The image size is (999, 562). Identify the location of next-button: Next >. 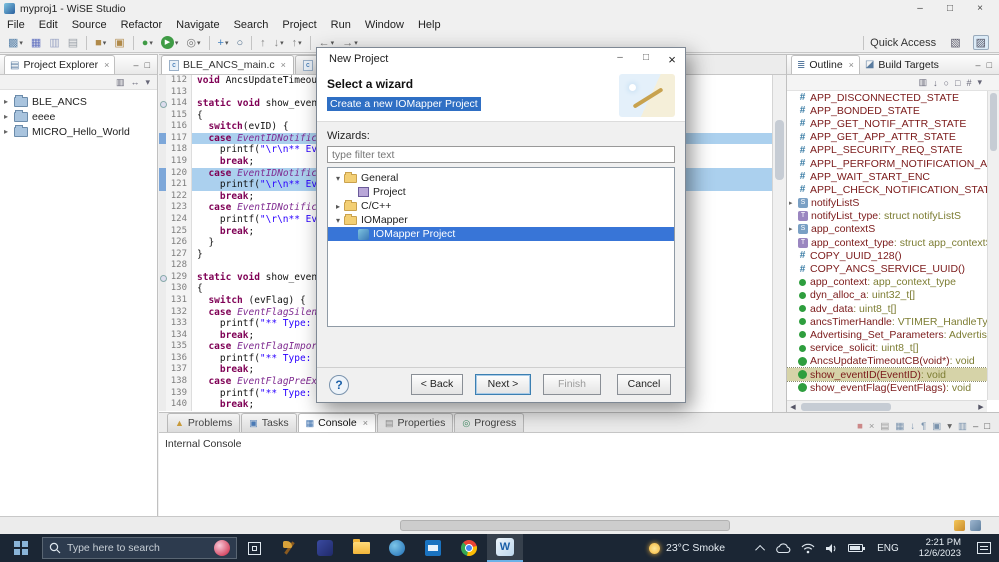
(503, 384).